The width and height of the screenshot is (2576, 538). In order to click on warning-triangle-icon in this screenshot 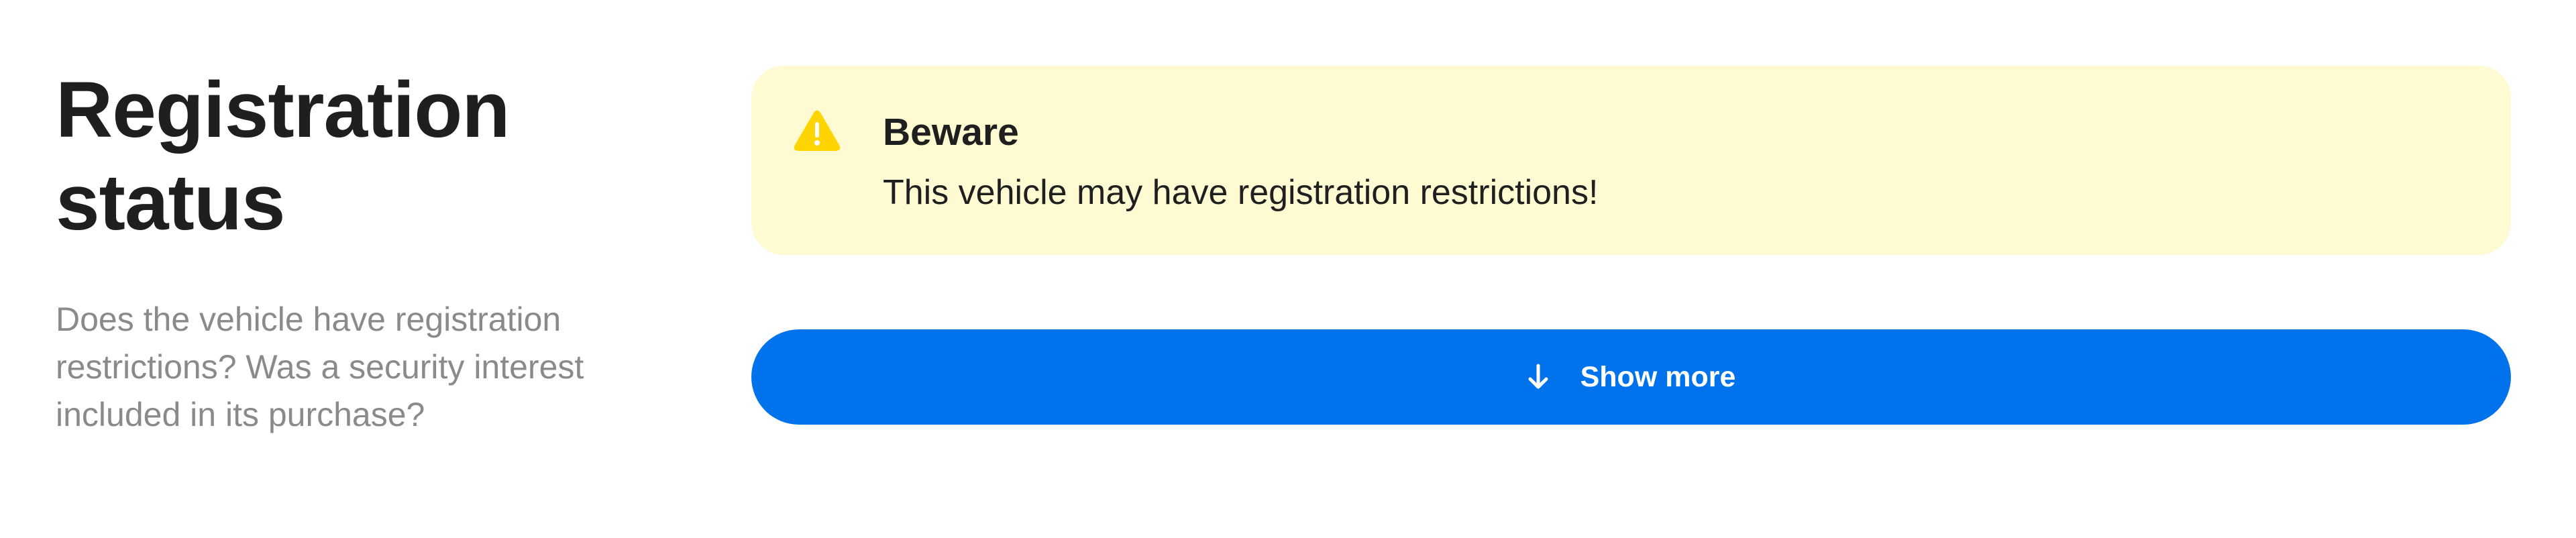, I will do `click(817, 130)`.